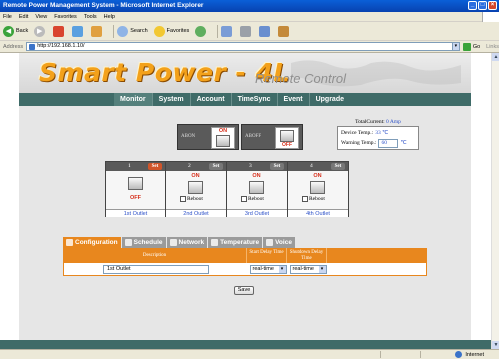  What do you see at coordinates (159, 31) in the screenshot?
I see `star-icon` at bounding box center [159, 31].